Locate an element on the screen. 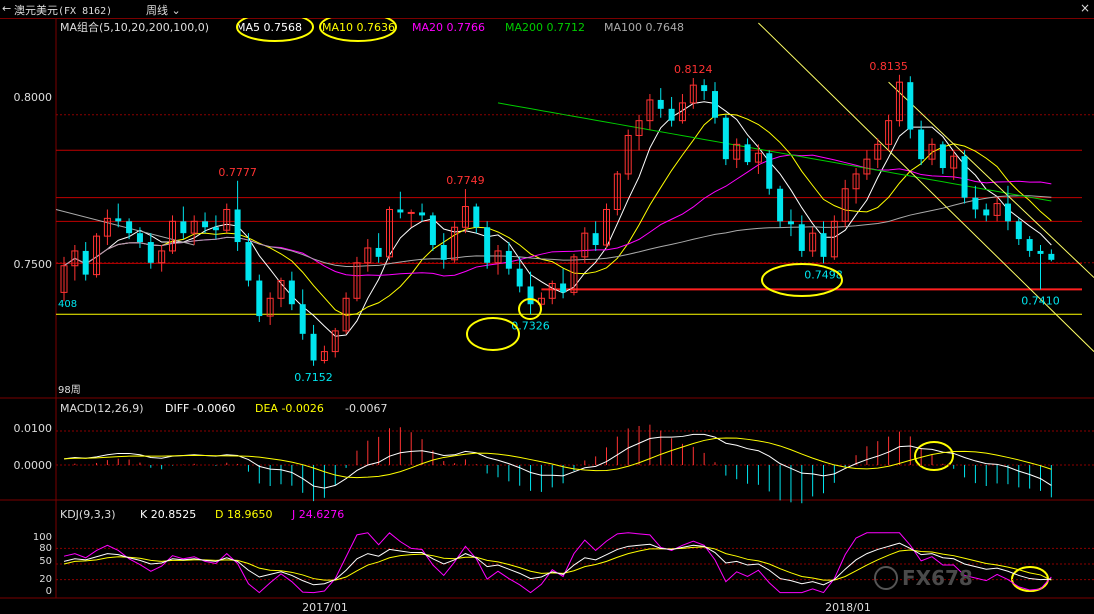 This screenshot has height=614, width=1094. kdj-tick-label: 20 is located at coordinates (45, 579).